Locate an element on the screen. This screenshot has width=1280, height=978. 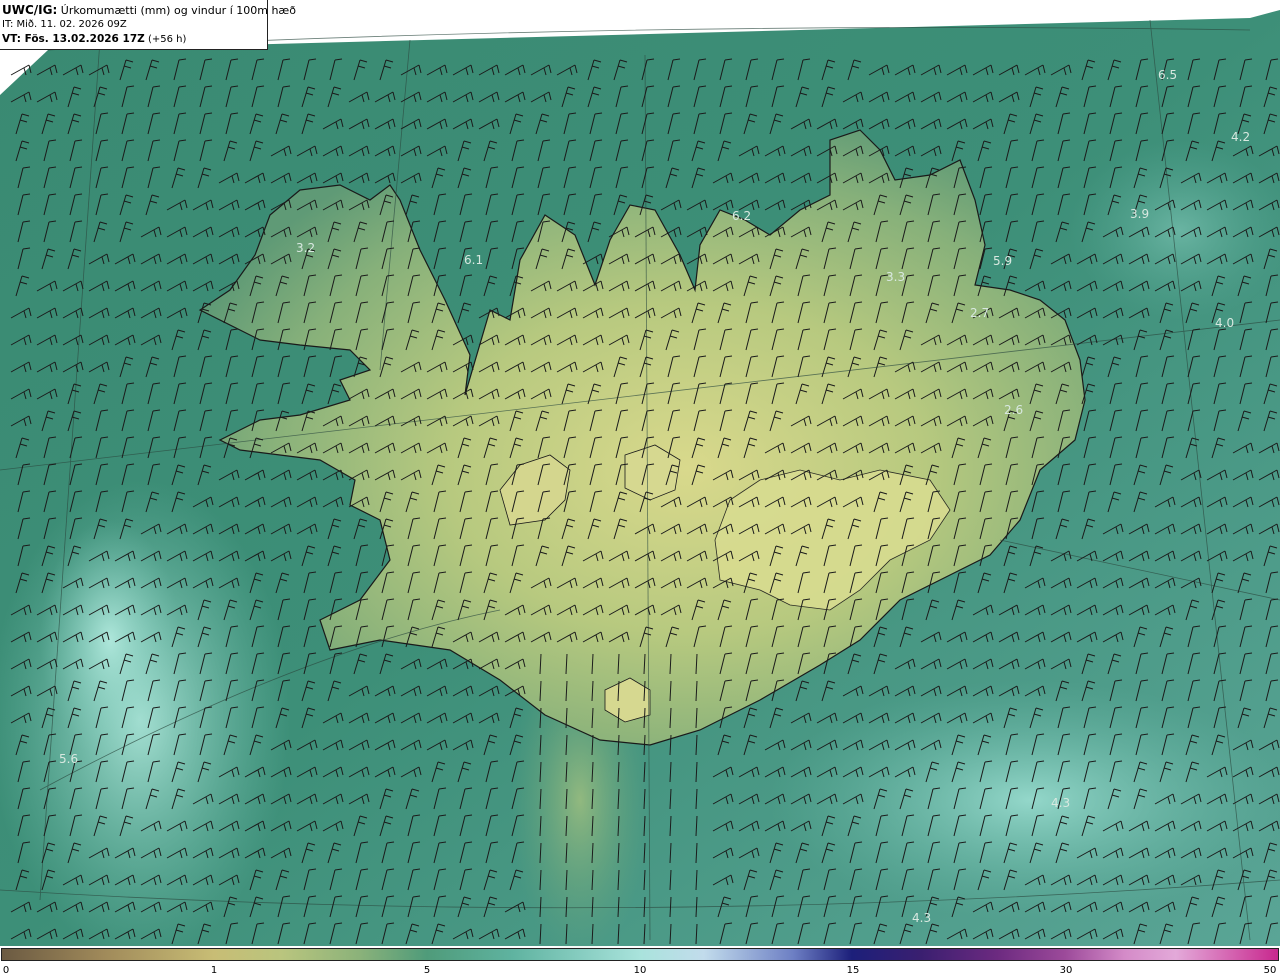
colorbar-tick-label: 30 is located at coordinates (1066, 970).